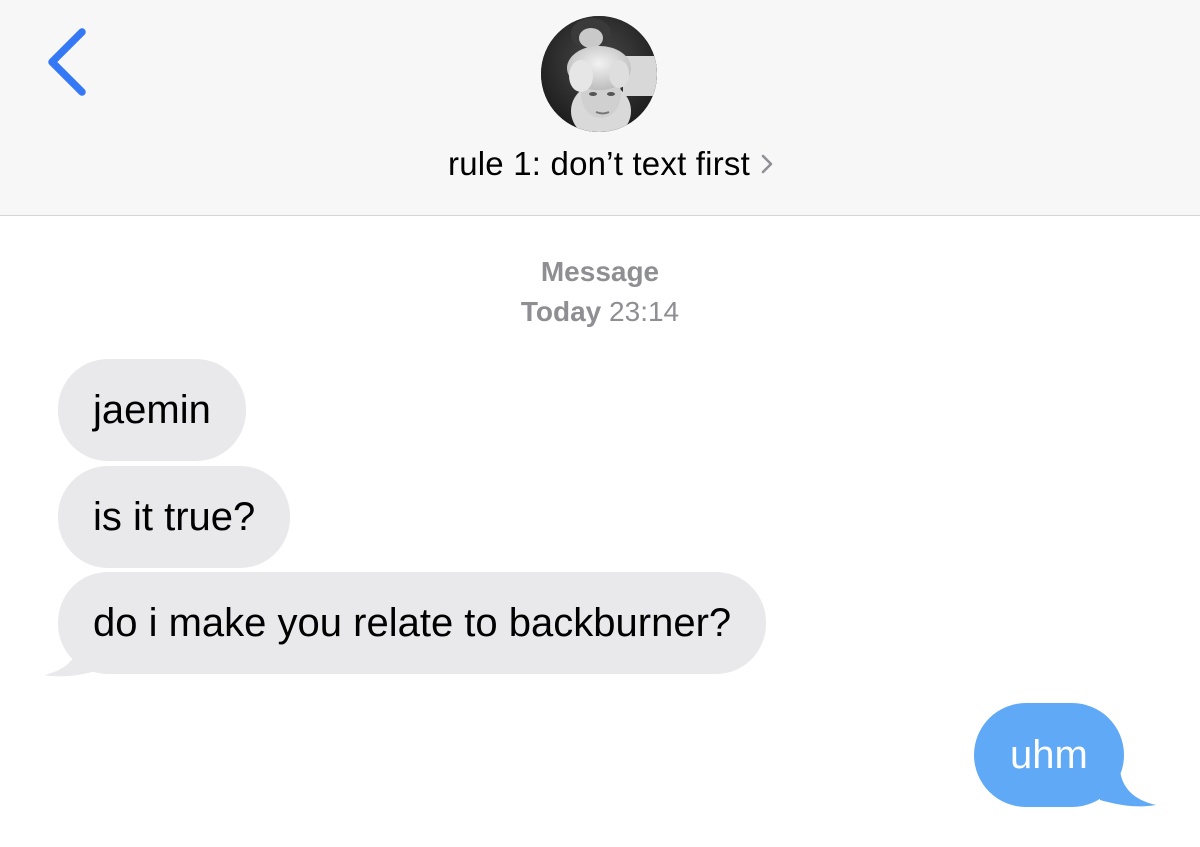 The height and width of the screenshot is (847, 1200). I want to click on chevron-left-icon, so click(67, 62).